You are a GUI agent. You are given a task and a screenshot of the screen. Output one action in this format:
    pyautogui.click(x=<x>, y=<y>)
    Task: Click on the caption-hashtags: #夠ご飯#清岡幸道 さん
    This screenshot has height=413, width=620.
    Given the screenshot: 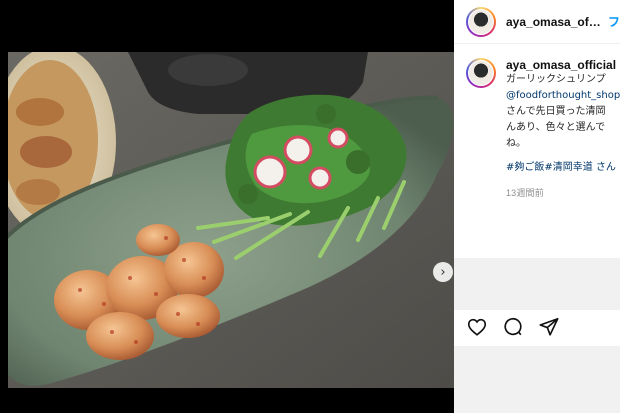 What is the action you would take?
    pyautogui.click(x=562, y=168)
    